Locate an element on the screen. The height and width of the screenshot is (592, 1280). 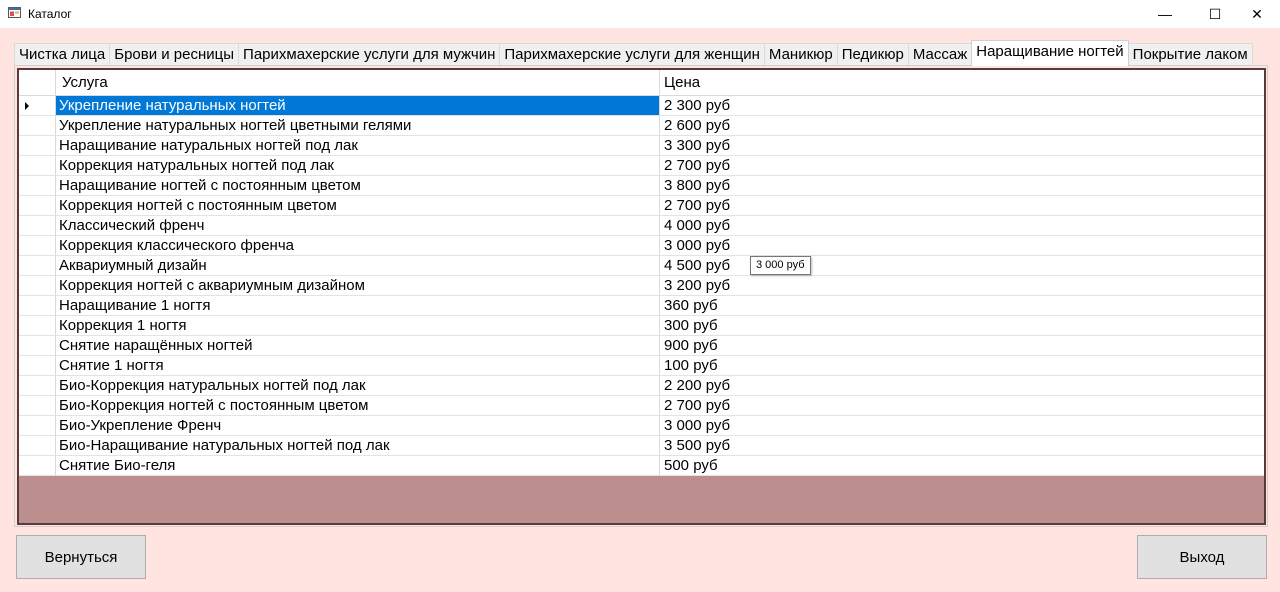
cell-price: 300 руб is located at coordinates (962, 325).